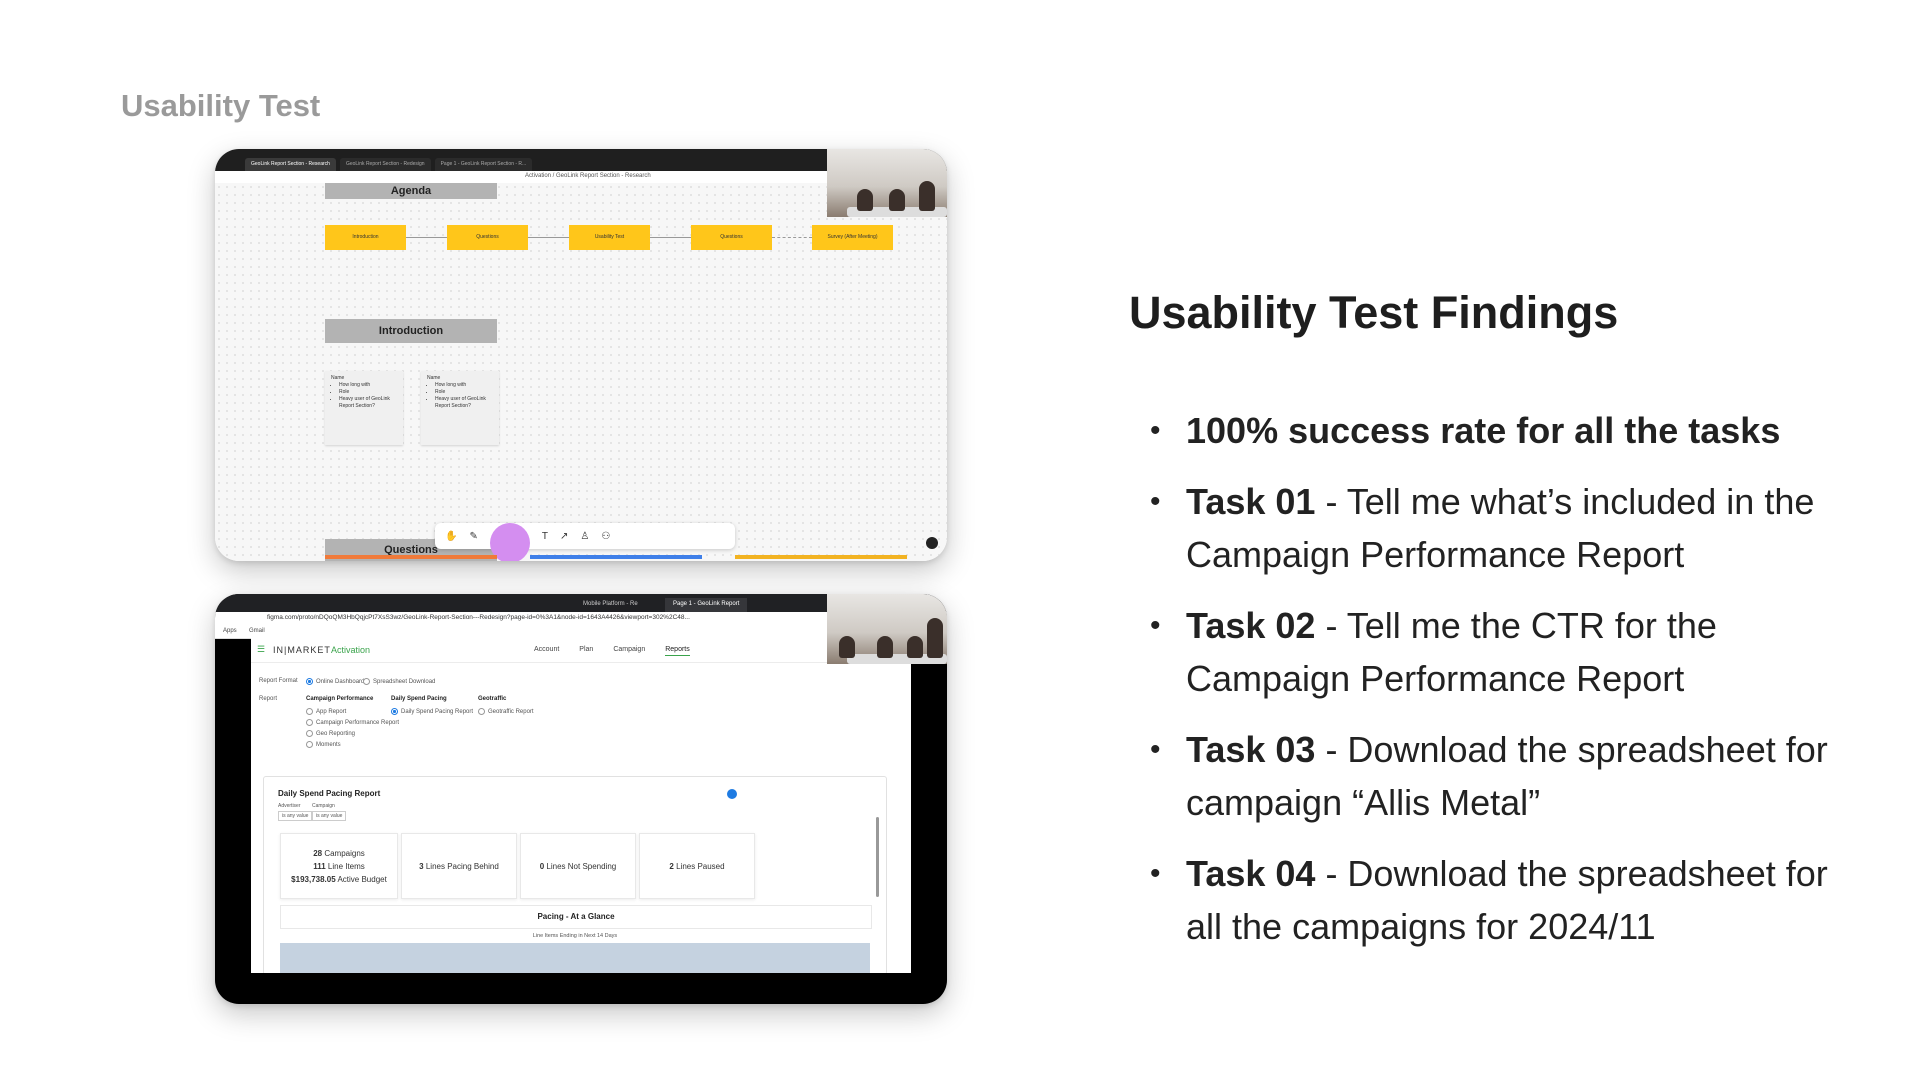  What do you see at coordinates (290, 164) in the screenshot?
I see `figma-tab: GeoLink Report Section - Research` at bounding box center [290, 164].